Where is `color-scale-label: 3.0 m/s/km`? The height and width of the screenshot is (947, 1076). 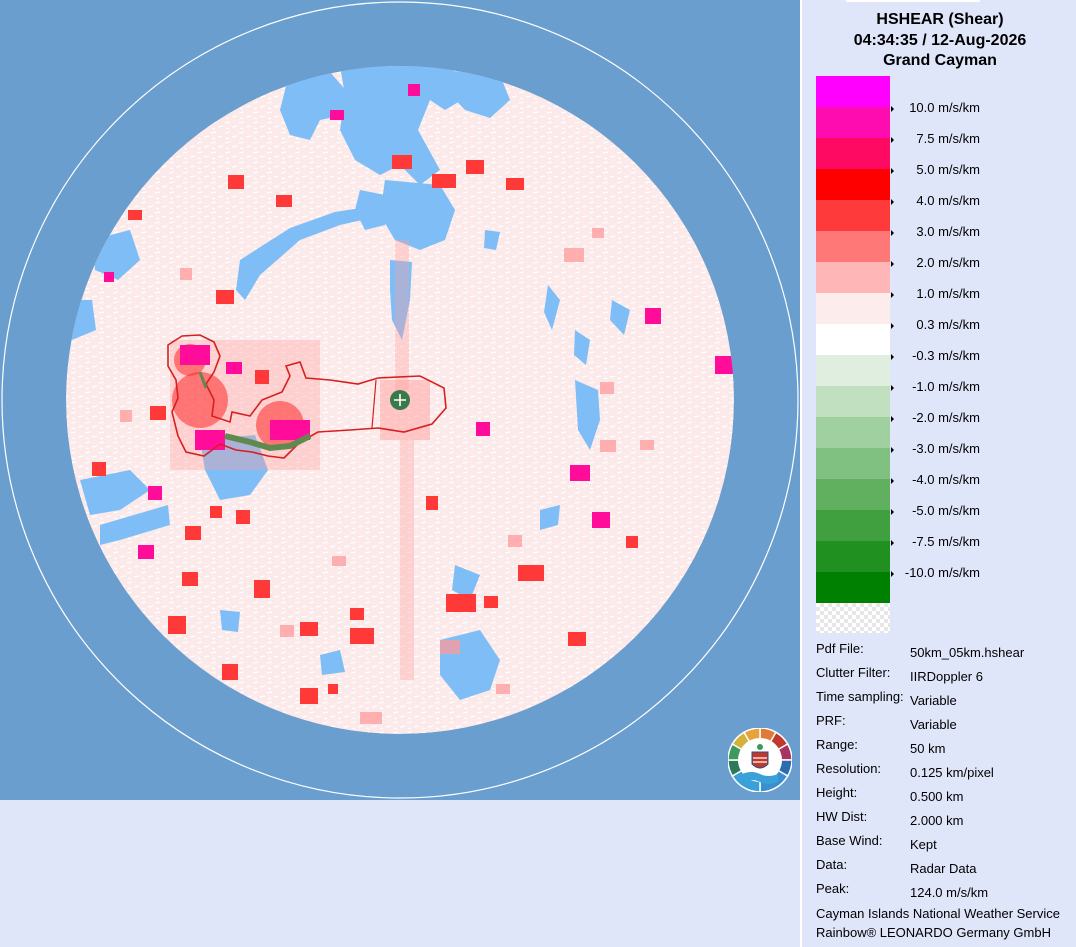
color-scale-label: 3.0 m/s/km is located at coordinates (935, 231).